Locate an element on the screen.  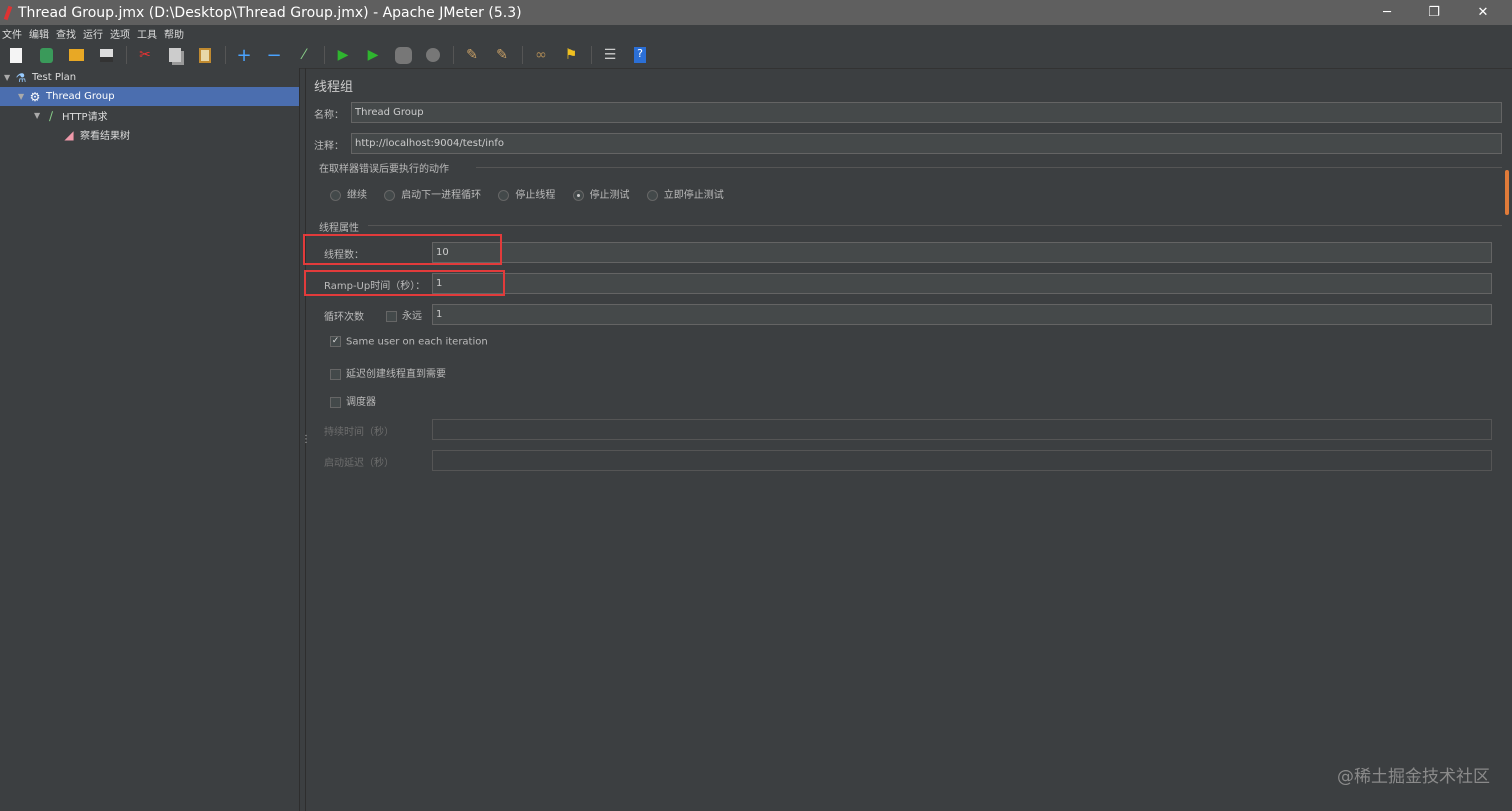
vertical-scrollbar is located at coordinates (1507, 192).